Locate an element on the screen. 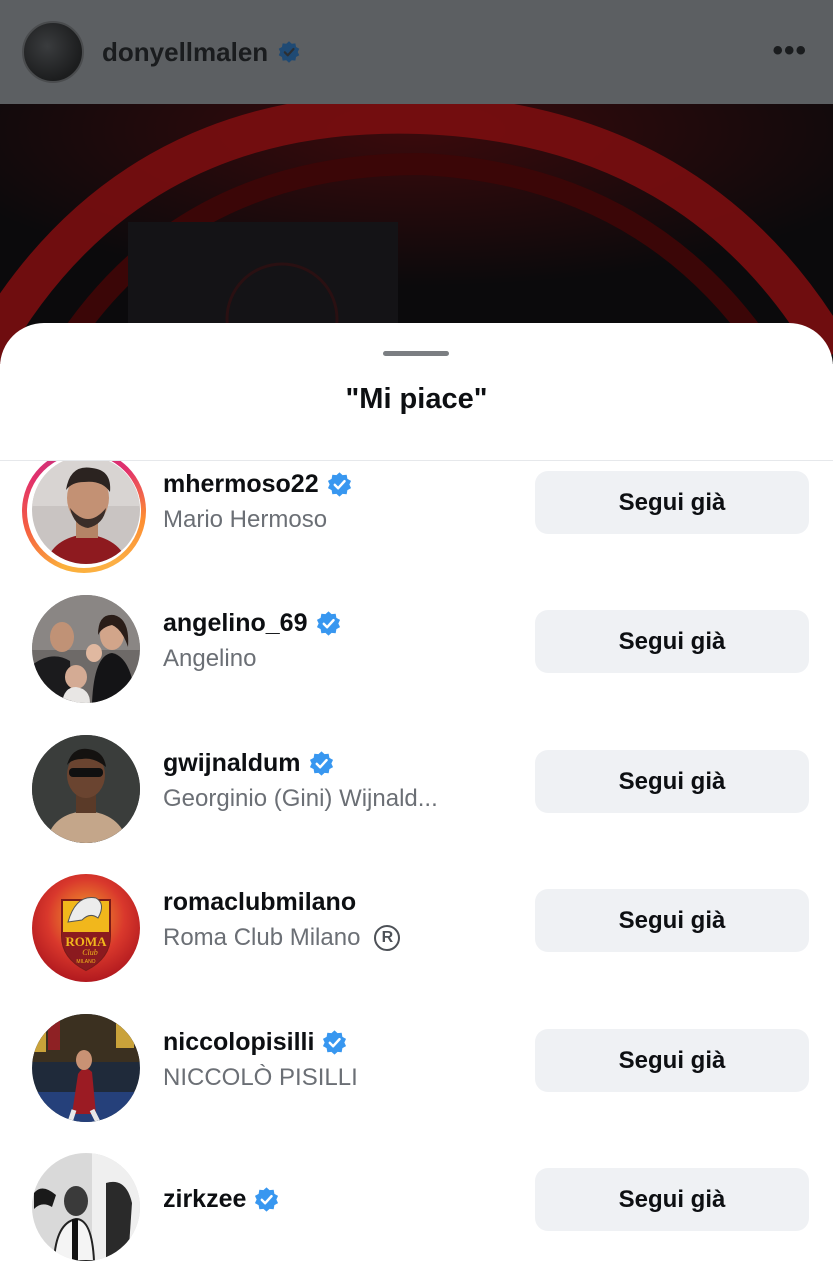 The width and height of the screenshot is (833, 1280). liker-row: niccolopisilli NICCOLÒ PISILLI Segui già is located at coordinates (416, 1070).